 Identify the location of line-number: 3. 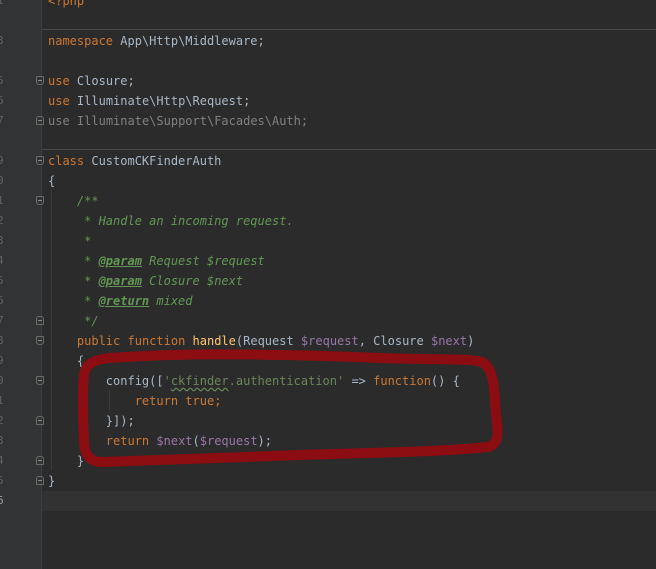
(2, 240).